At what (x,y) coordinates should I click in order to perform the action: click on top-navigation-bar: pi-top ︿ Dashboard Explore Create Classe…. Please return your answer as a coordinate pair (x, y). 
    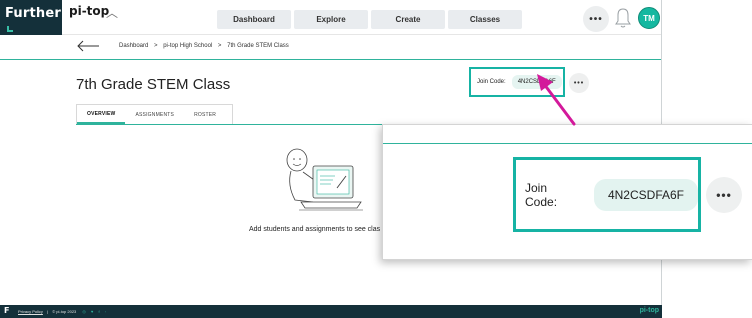
    Looking at the image, I should click on (361, 17).